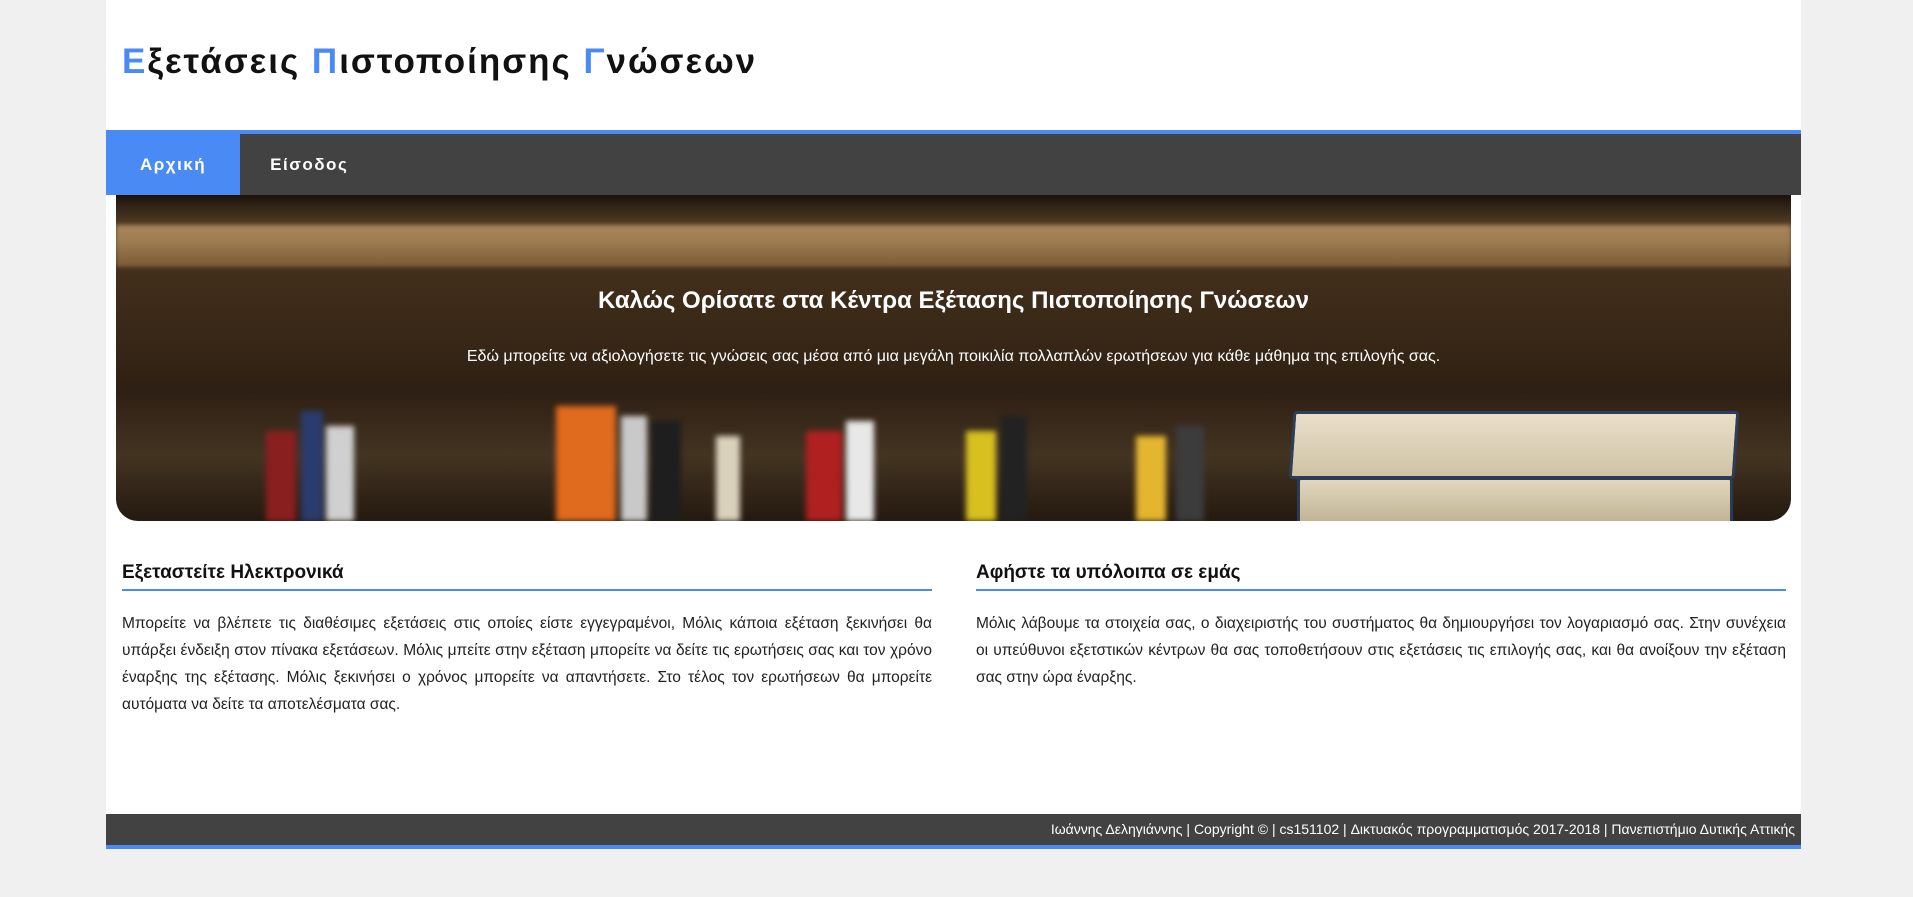 Image resolution: width=1913 pixels, height=897 pixels. Describe the element at coordinates (953, 162) in the screenshot. I see `main-nav: Αρχική Είσοδος` at that location.